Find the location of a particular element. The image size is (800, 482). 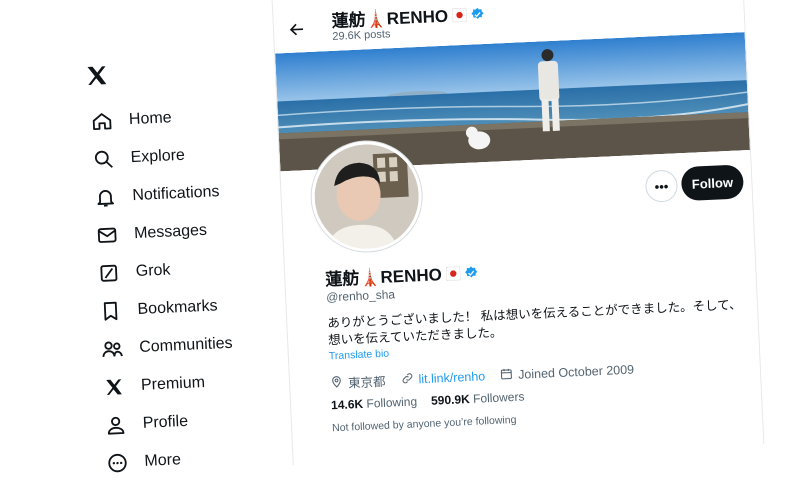

more-options-button: ••• is located at coordinates (661, 186).